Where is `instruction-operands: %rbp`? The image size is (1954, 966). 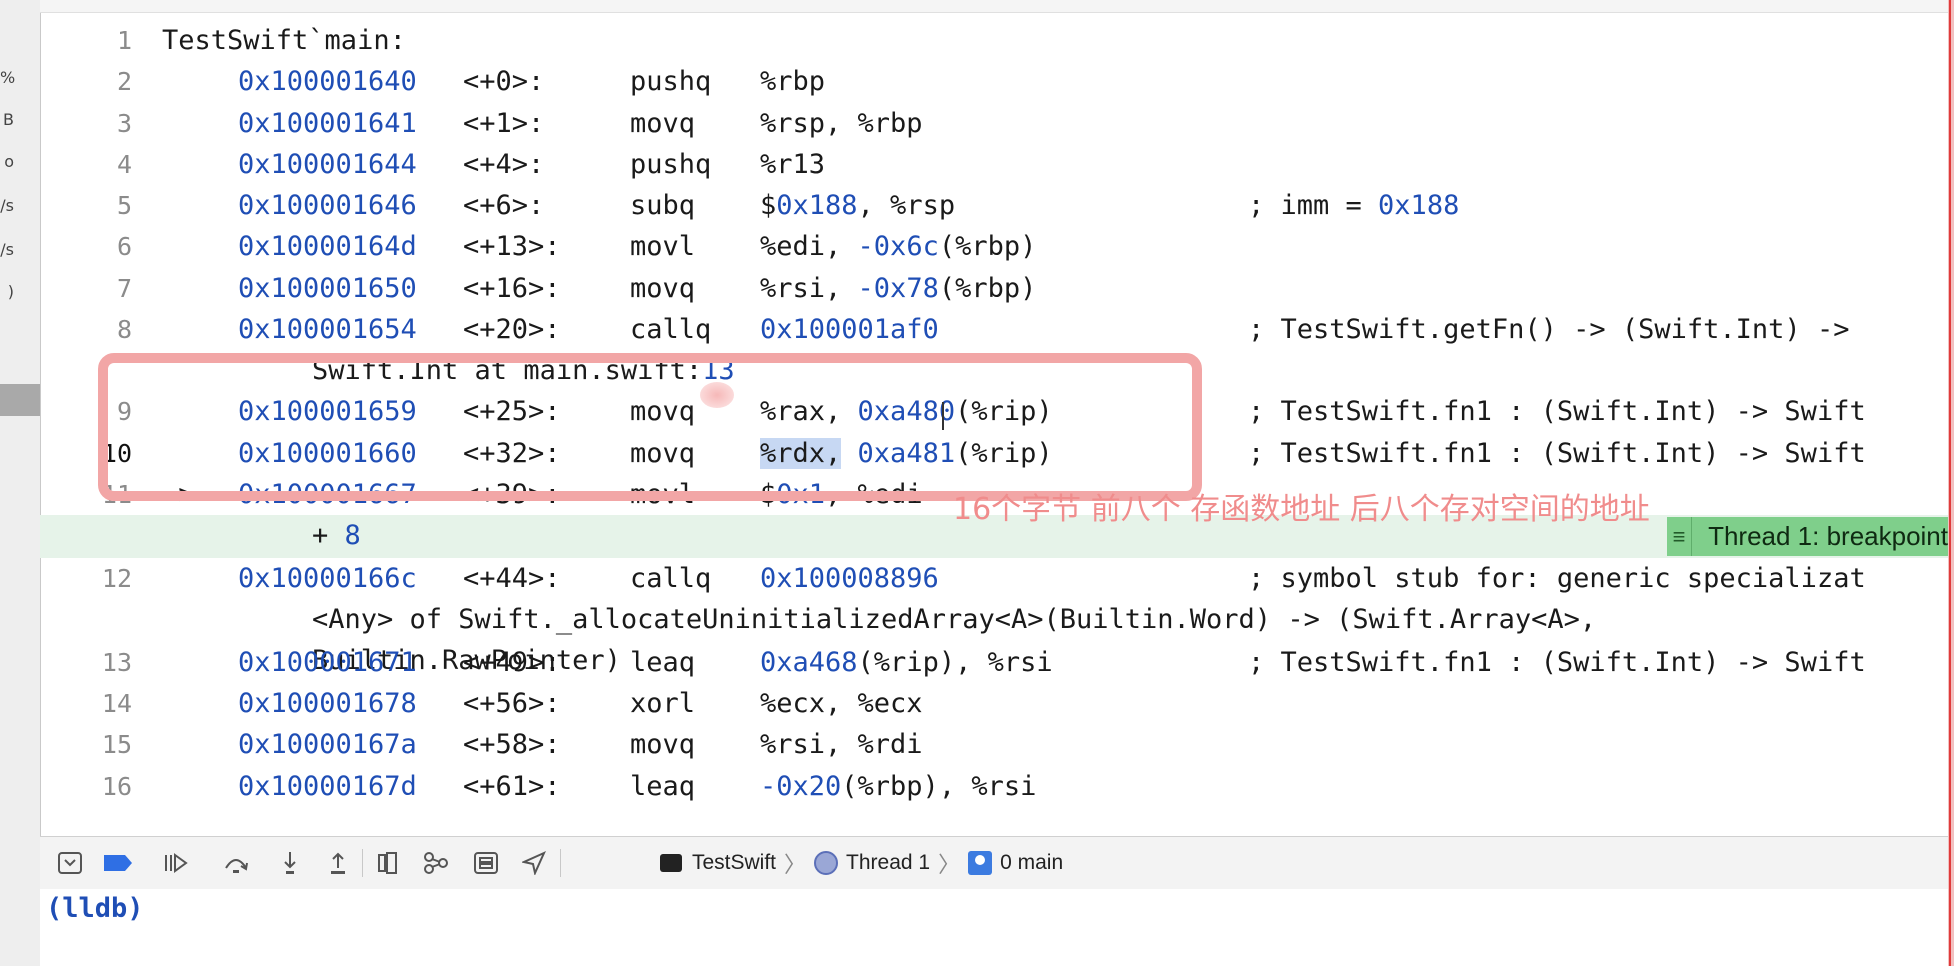
instruction-operands: %rbp is located at coordinates (793, 81).